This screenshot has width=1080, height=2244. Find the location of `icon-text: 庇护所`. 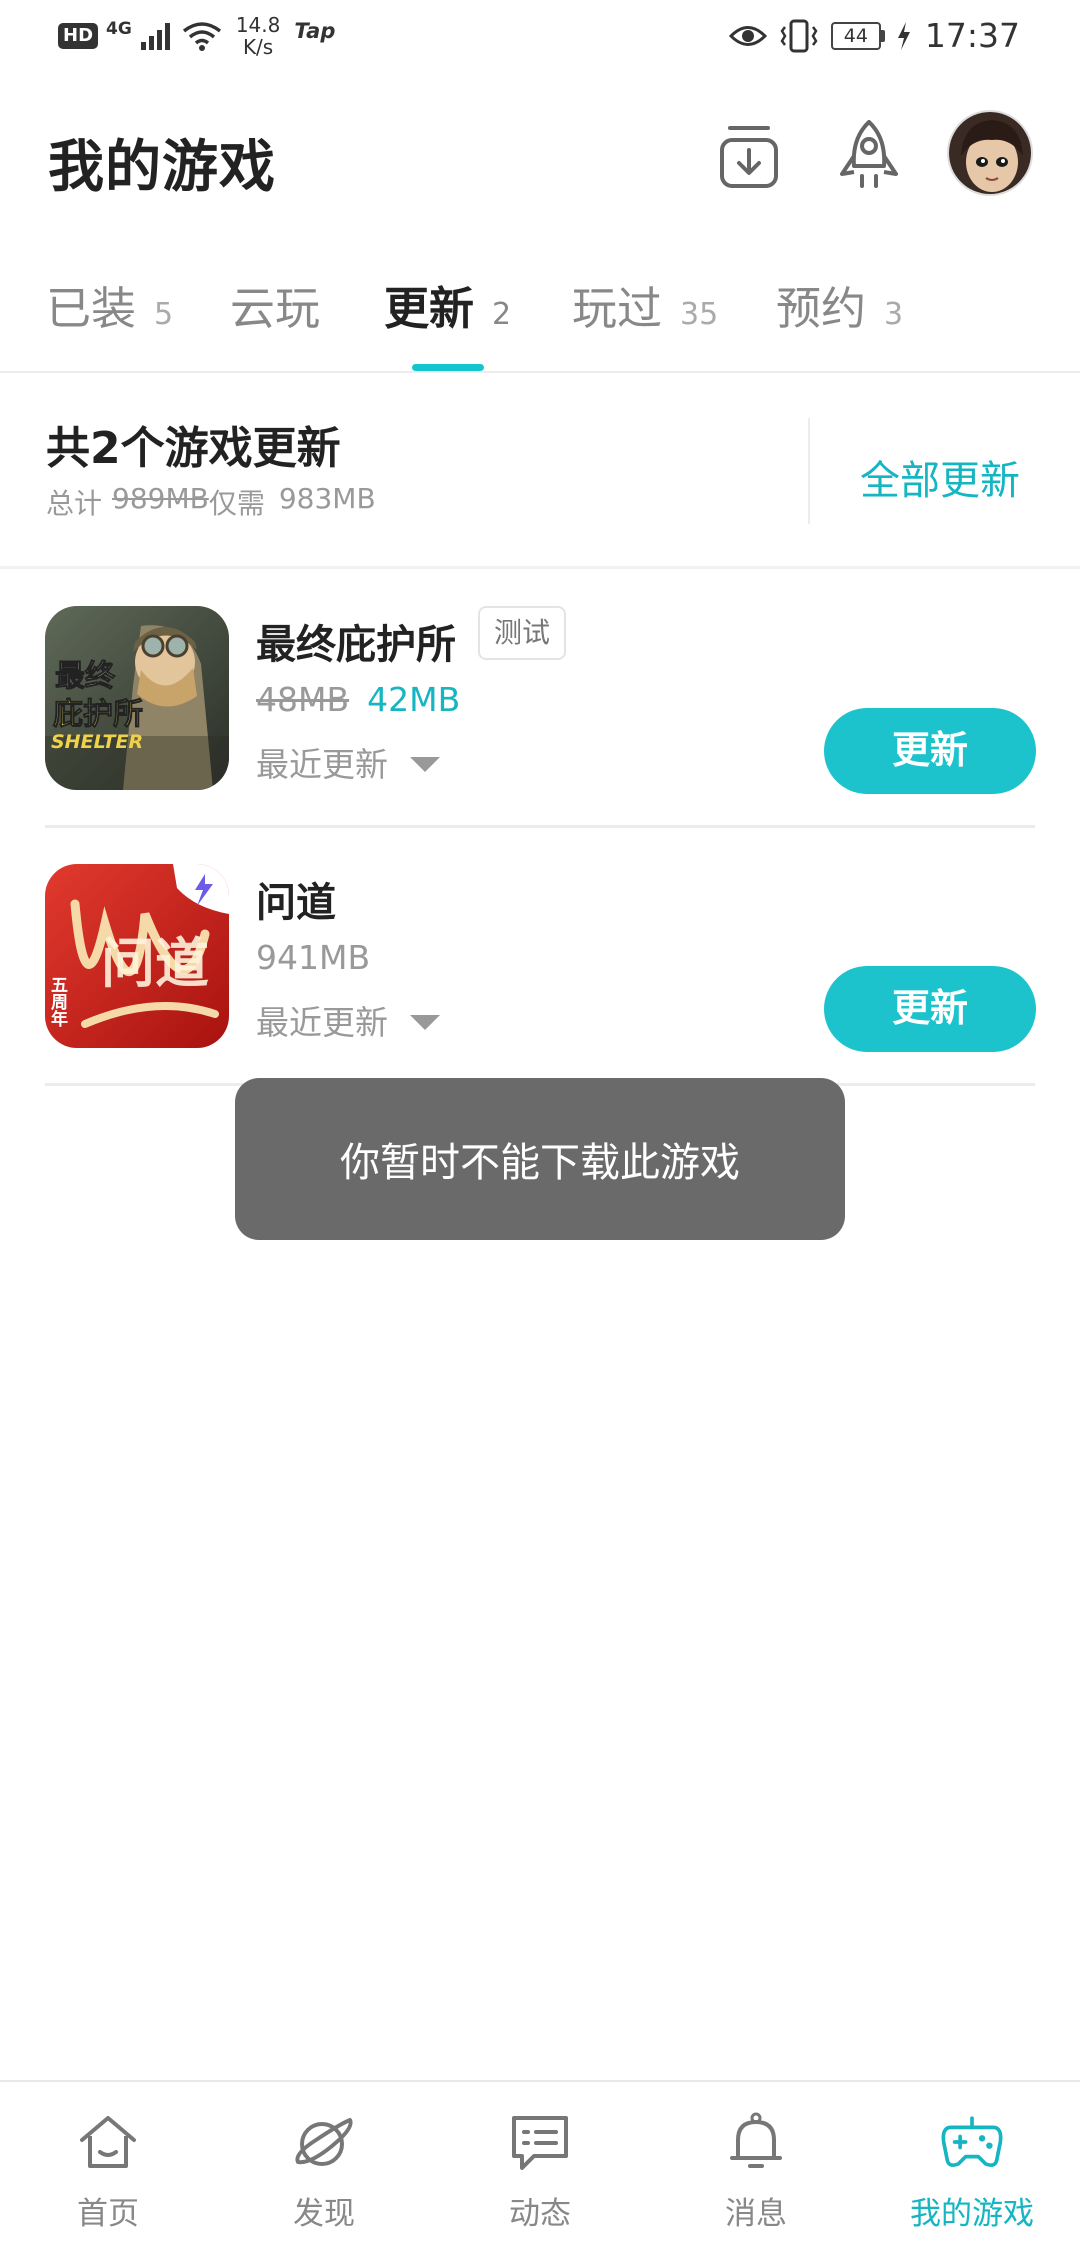

icon-text: 庇护所 is located at coordinates (98, 714).